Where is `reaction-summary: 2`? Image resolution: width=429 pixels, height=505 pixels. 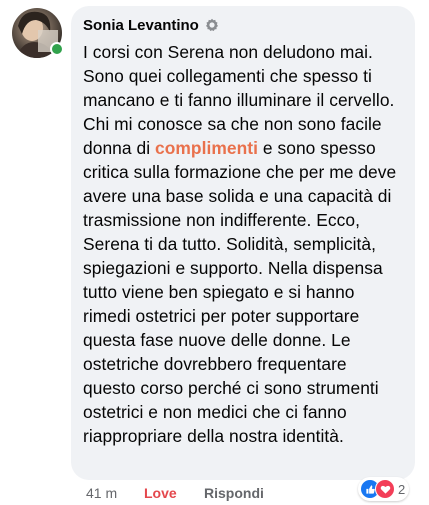
reaction-summary: 2 is located at coordinates (384, 489).